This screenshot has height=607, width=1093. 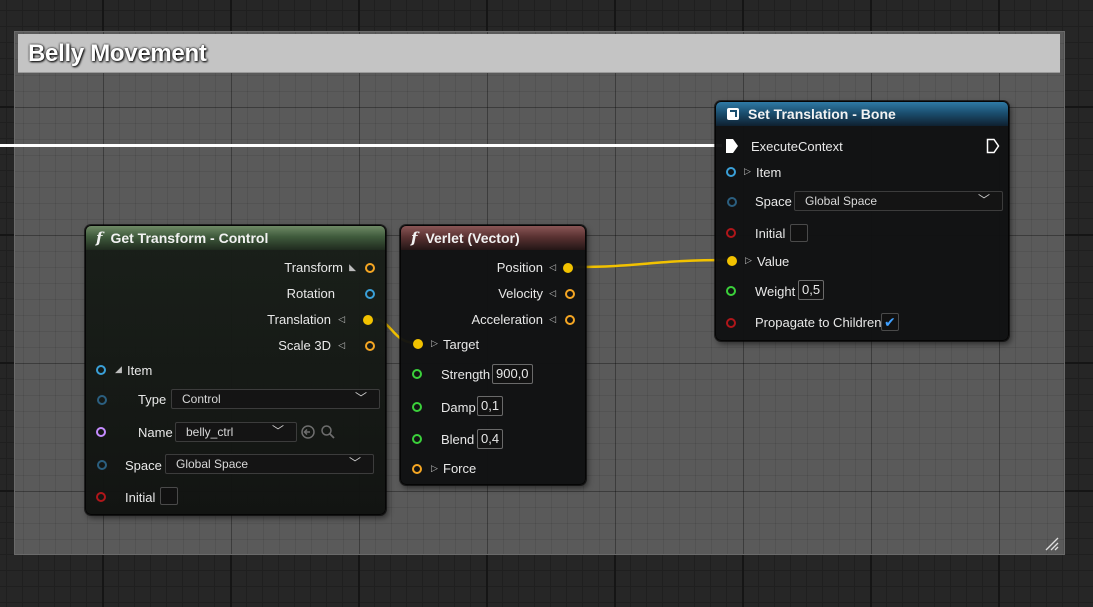 I want to click on type-label: Type, so click(x=152, y=399).